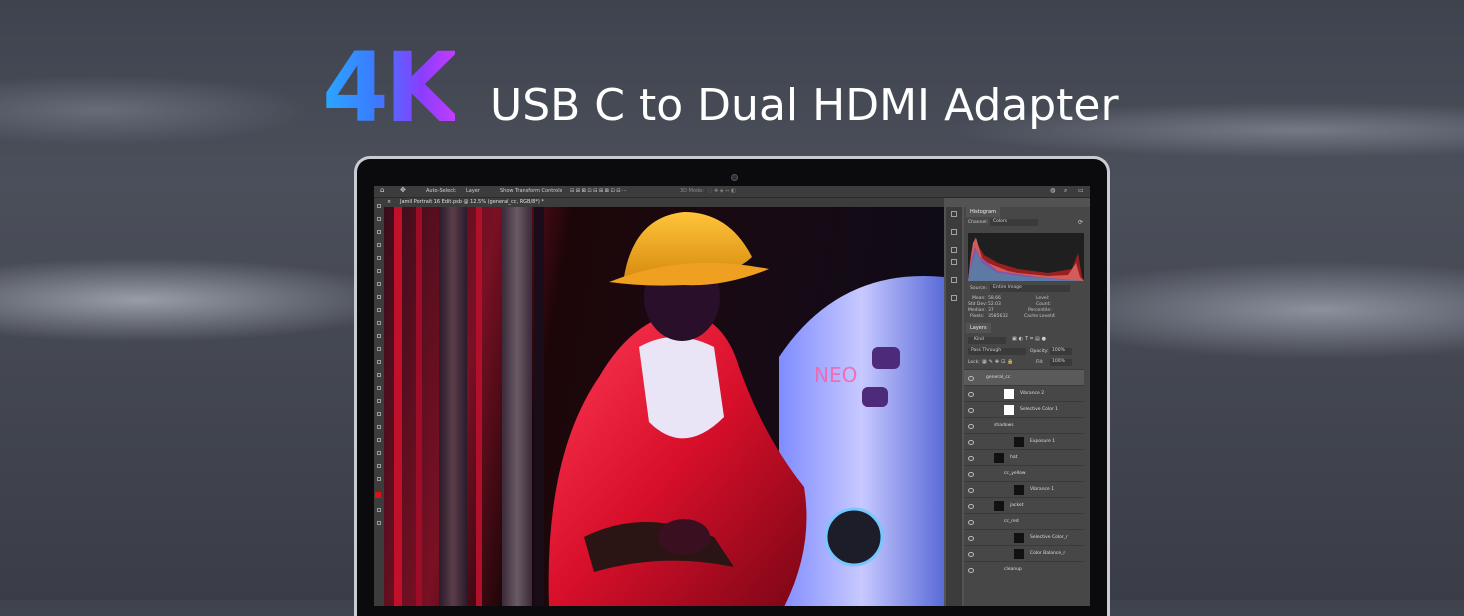 Image resolution: width=1464 pixels, height=616 pixels. Describe the element at coordinates (1052, 190) in the screenshot. I see `user-icon: ◍` at that location.